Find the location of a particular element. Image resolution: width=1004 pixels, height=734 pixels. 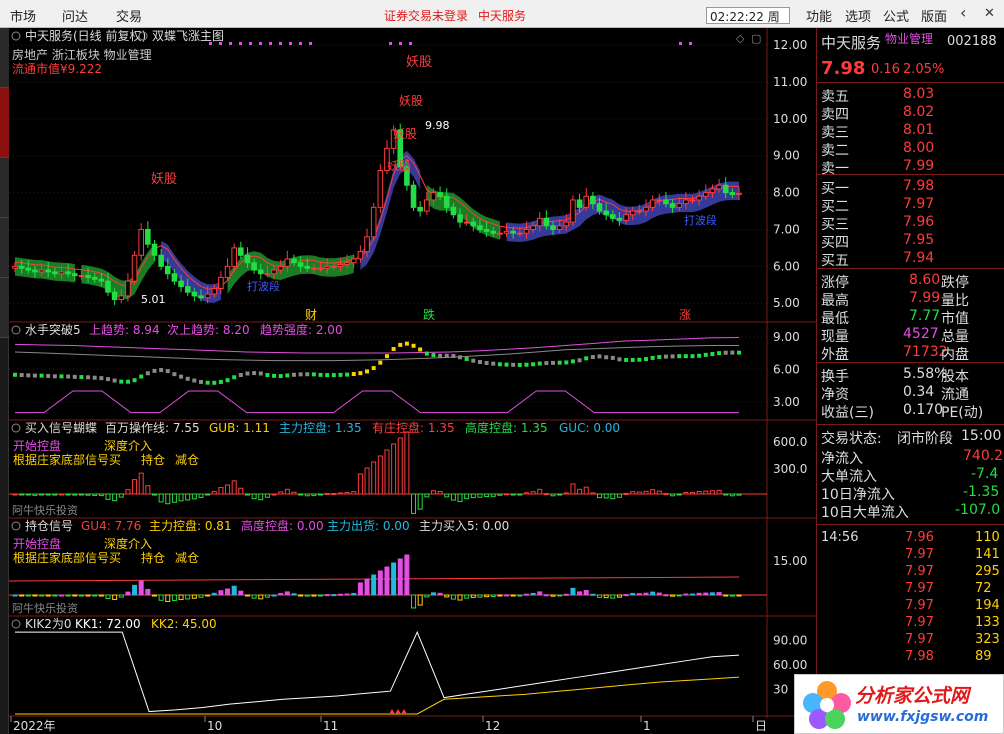

menu-layout: 版面 is located at coordinates (934, 15).